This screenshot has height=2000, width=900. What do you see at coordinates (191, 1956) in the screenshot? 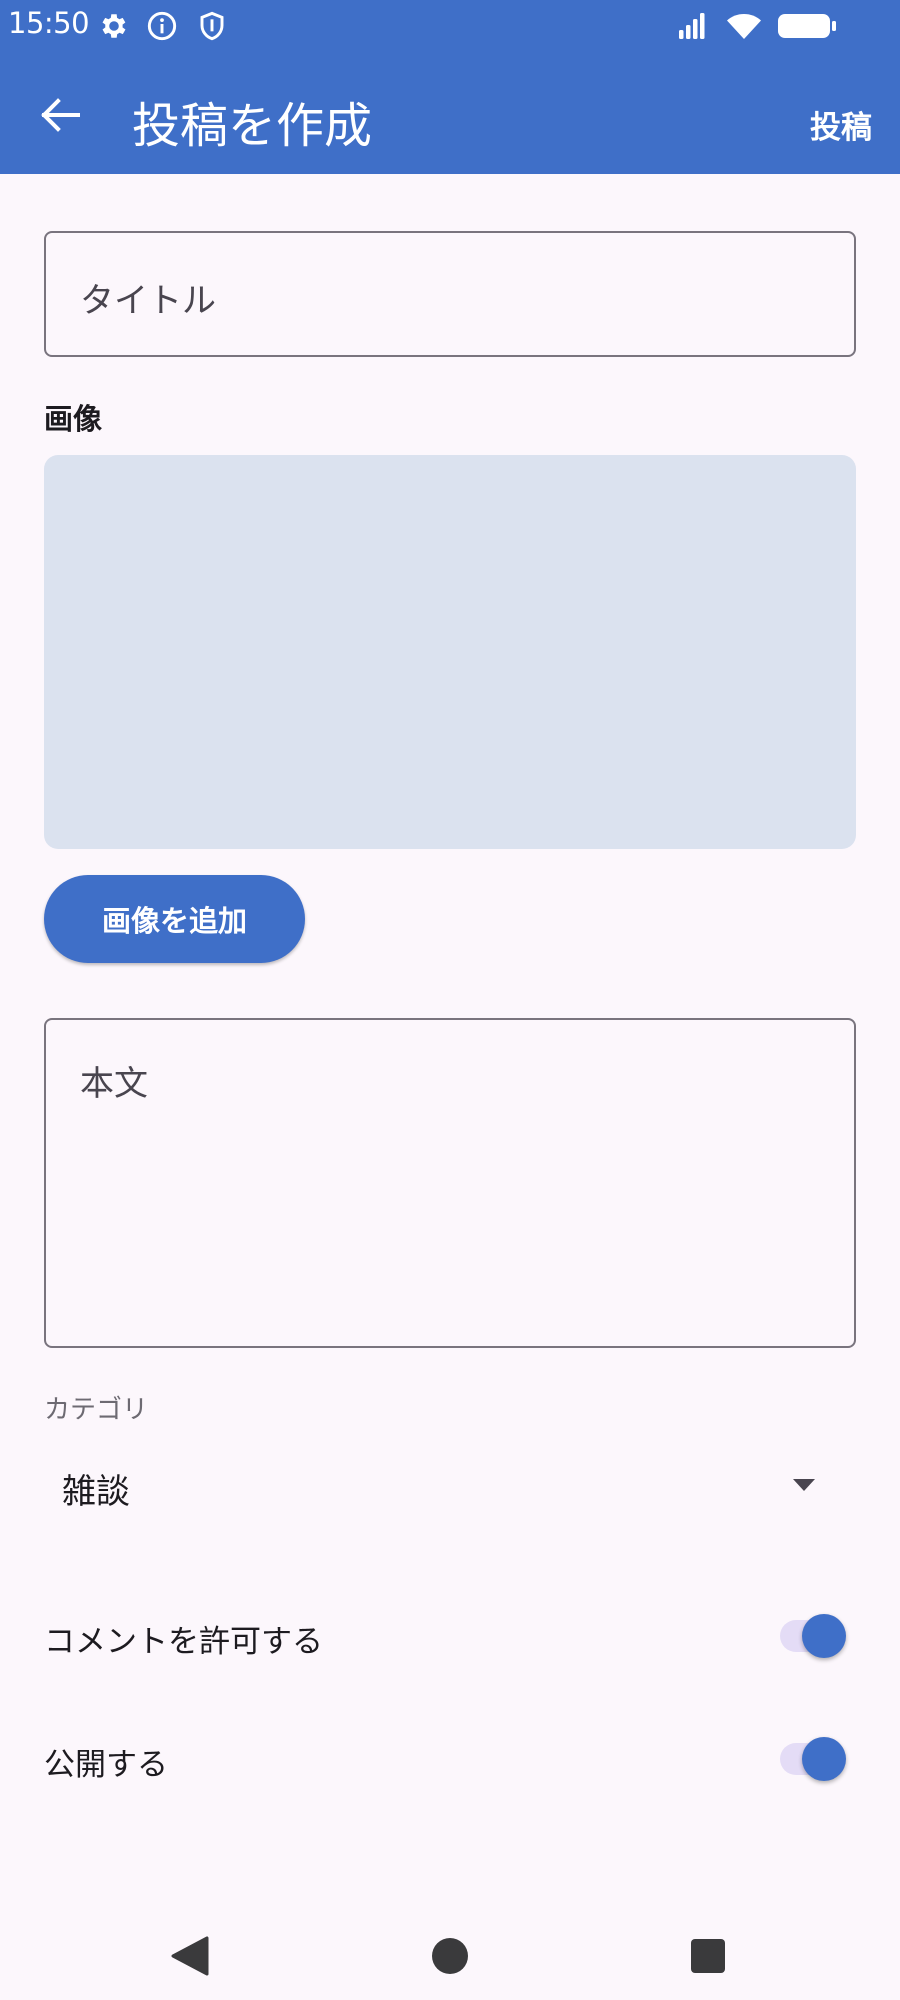
I see `back-triangle-icon` at bounding box center [191, 1956].